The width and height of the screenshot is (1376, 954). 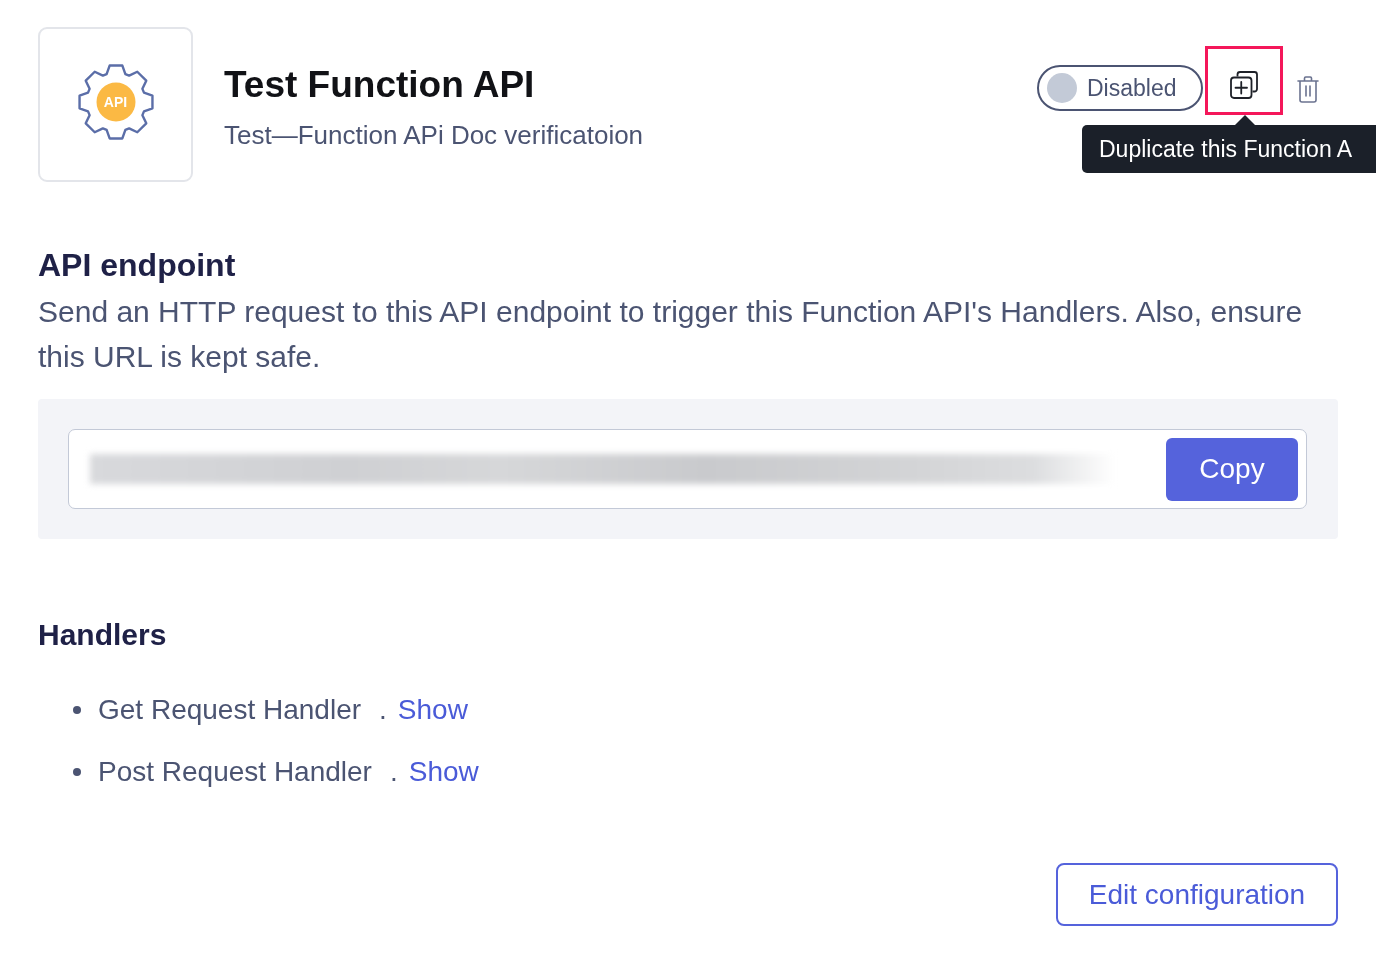 What do you see at coordinates (235, 772) in the screenshot?
I see `handler-name: Post Request Handler` at bounding box center [235, 772].